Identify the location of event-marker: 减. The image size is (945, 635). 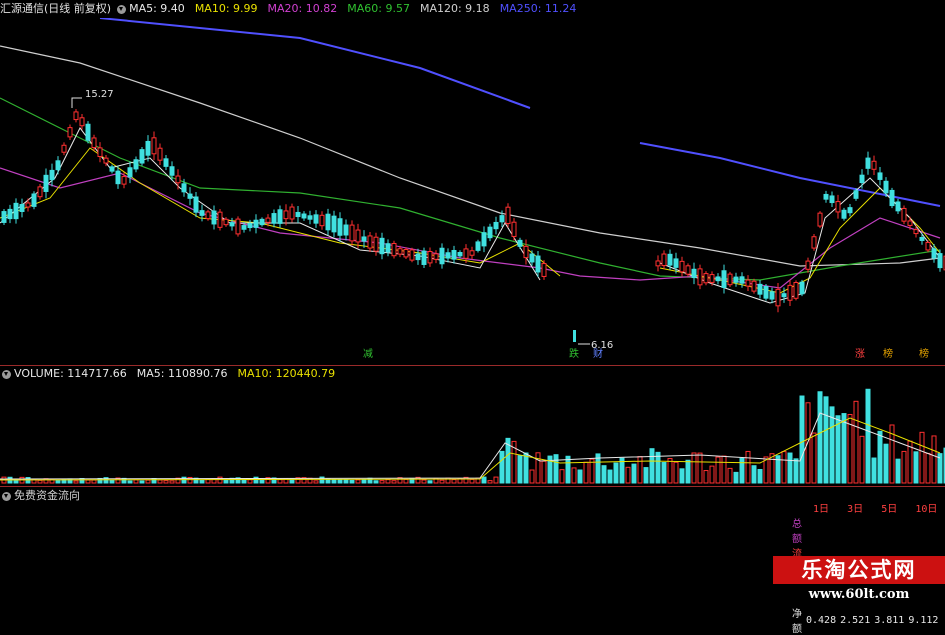
(368, 355).